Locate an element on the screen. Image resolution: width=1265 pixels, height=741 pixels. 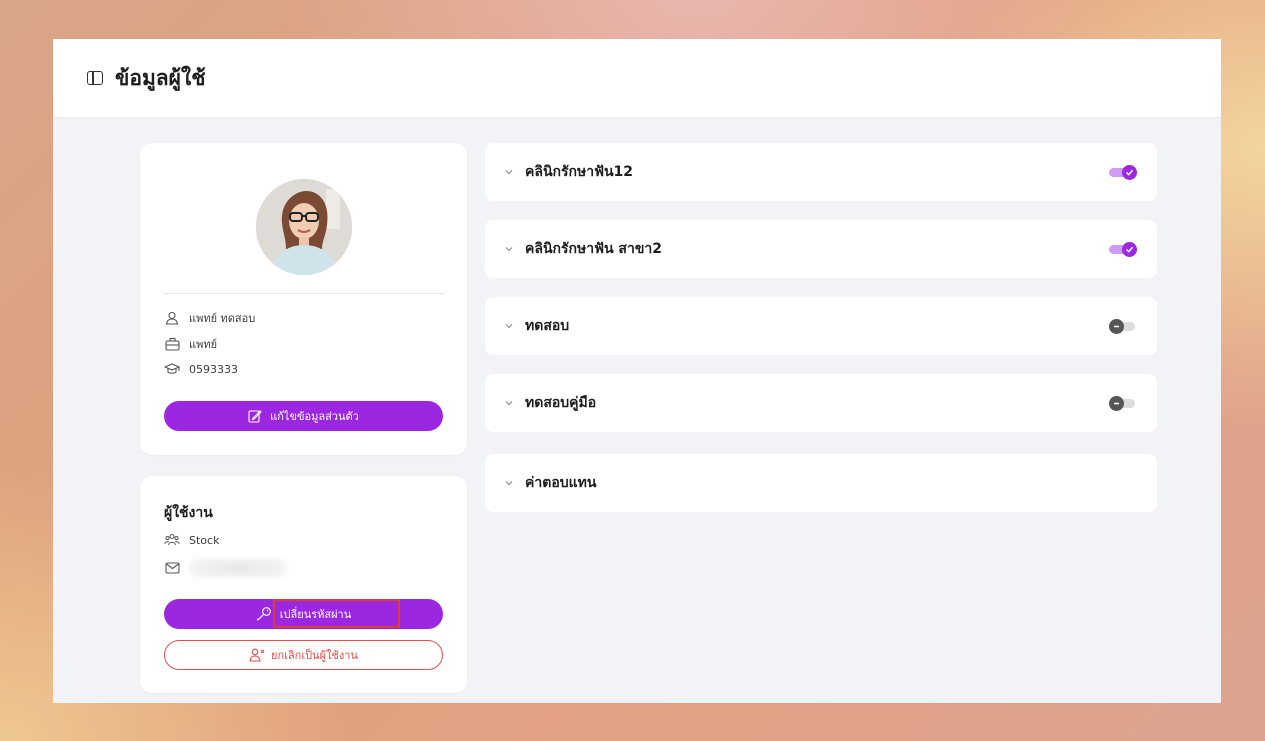
accordion-clinic-1: คลินิกรักษาฟัน12 is located at coordinates (821, 172).